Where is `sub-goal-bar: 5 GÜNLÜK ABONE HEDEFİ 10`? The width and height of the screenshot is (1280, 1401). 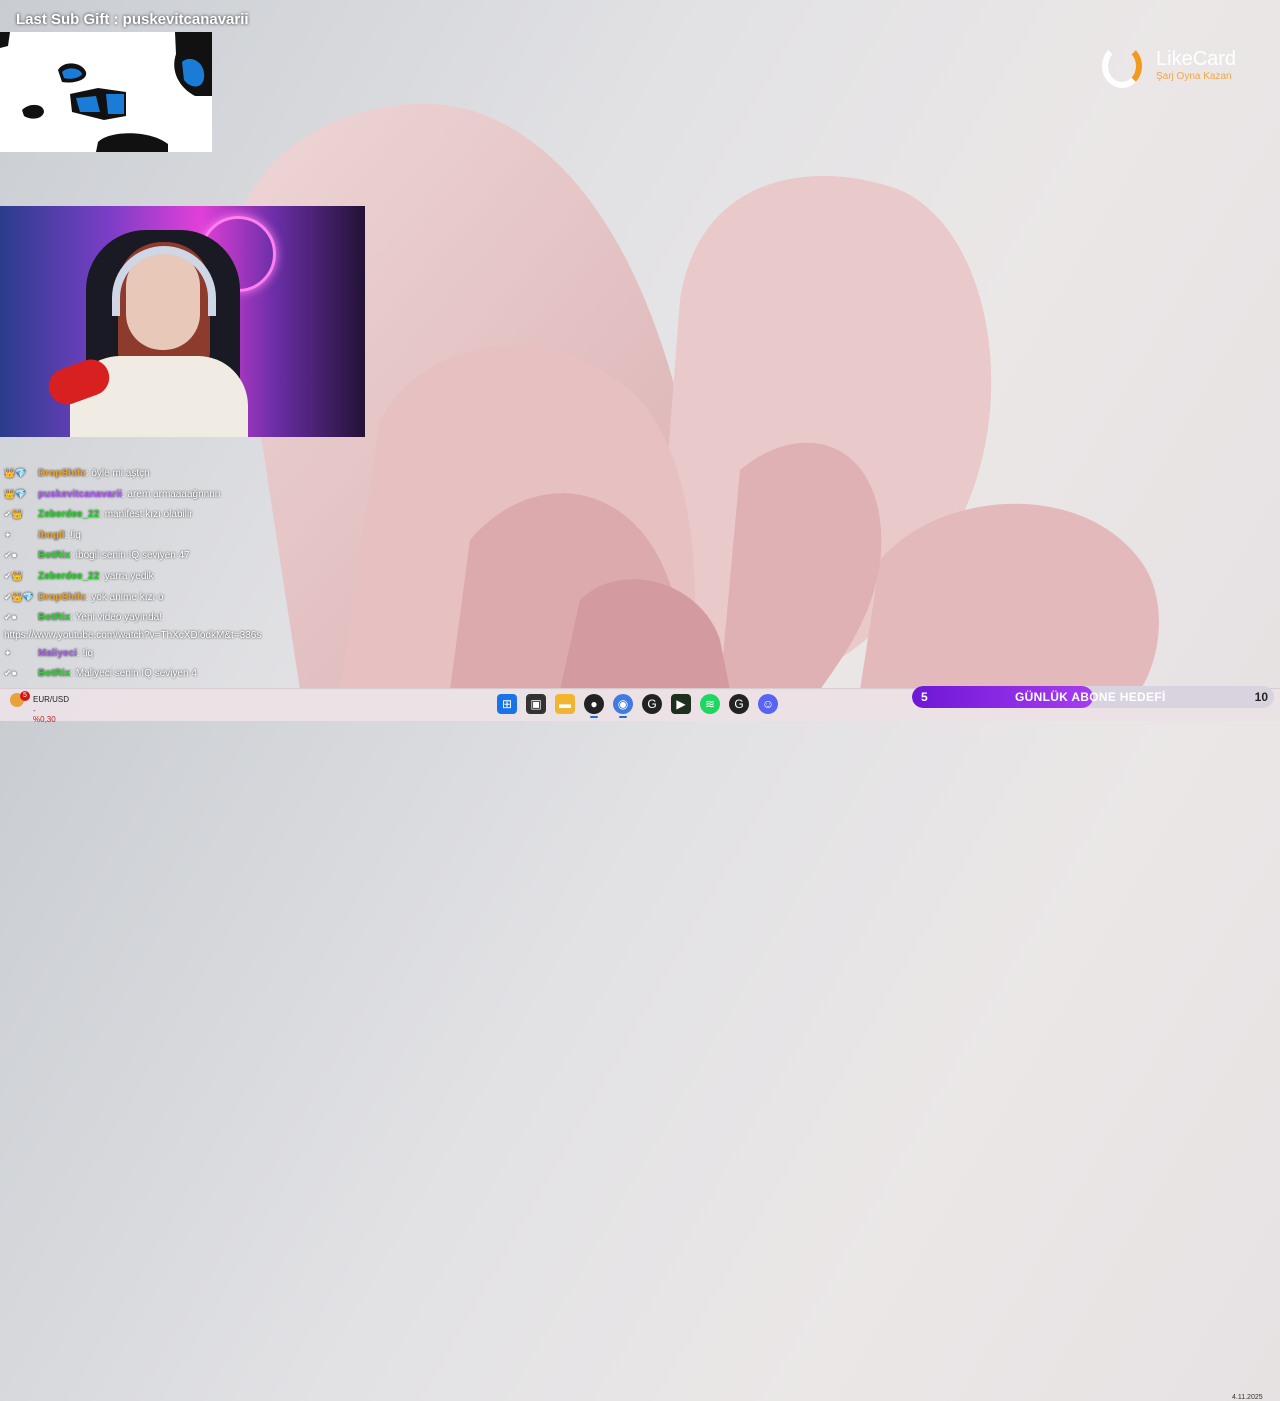 sub-goal-bar: 5 GÜNLÜK ABONE HEDEFİ 10 is located at coordinates (1093, 697).